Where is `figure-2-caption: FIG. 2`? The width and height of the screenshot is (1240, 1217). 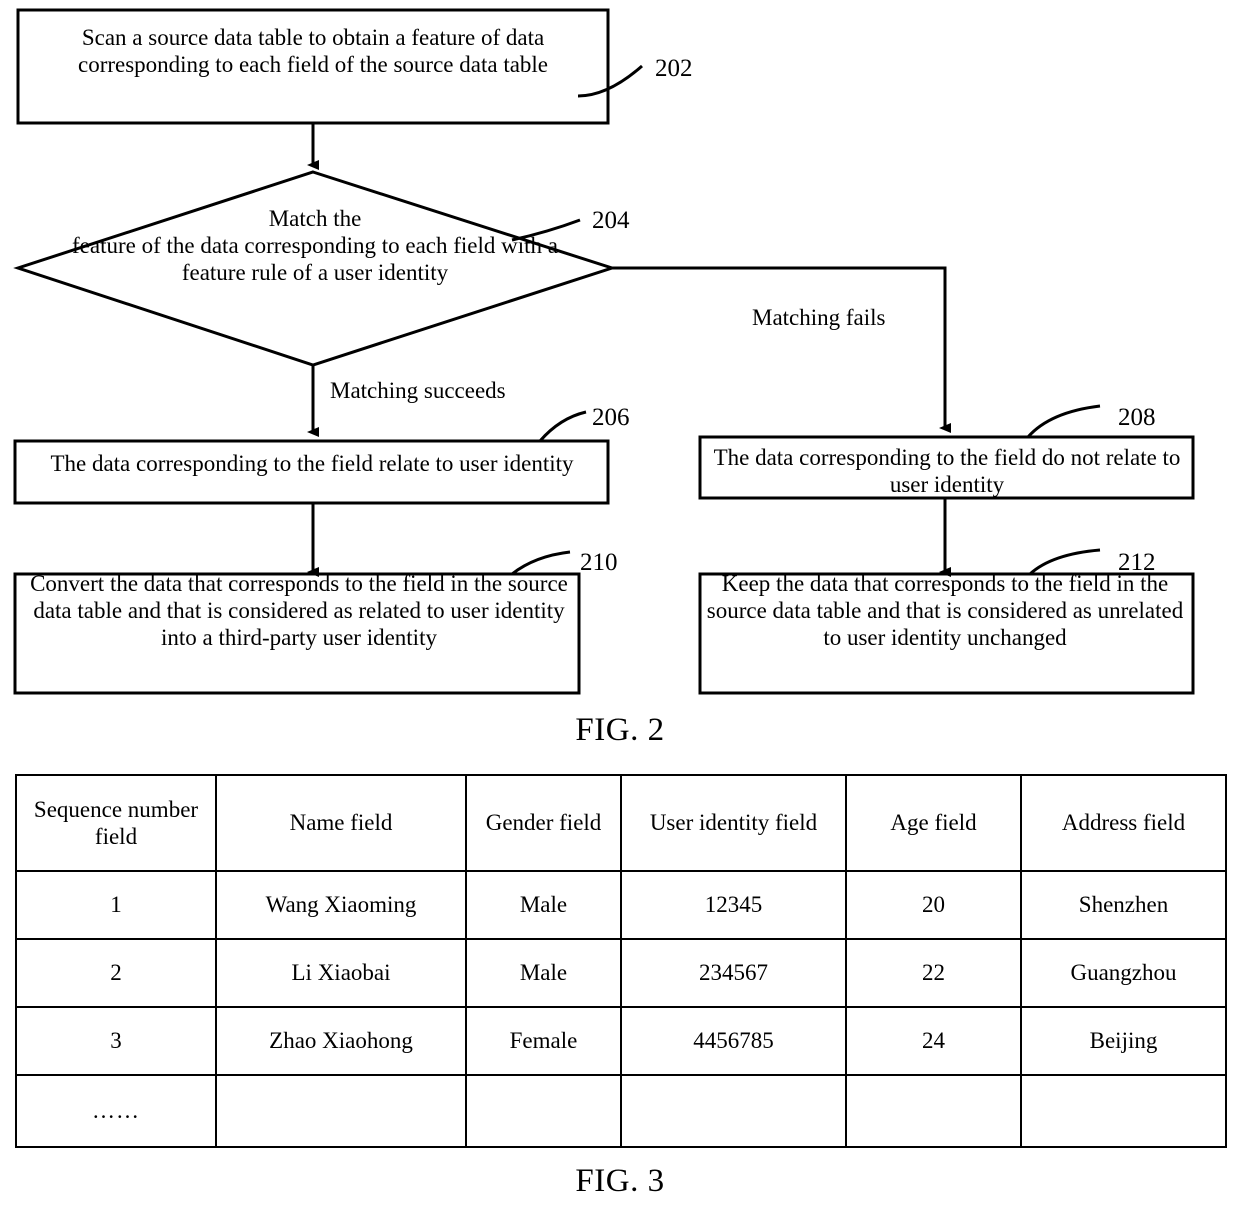 figure-2-caption: FIG. 2 is located at coordinates (620, 730).